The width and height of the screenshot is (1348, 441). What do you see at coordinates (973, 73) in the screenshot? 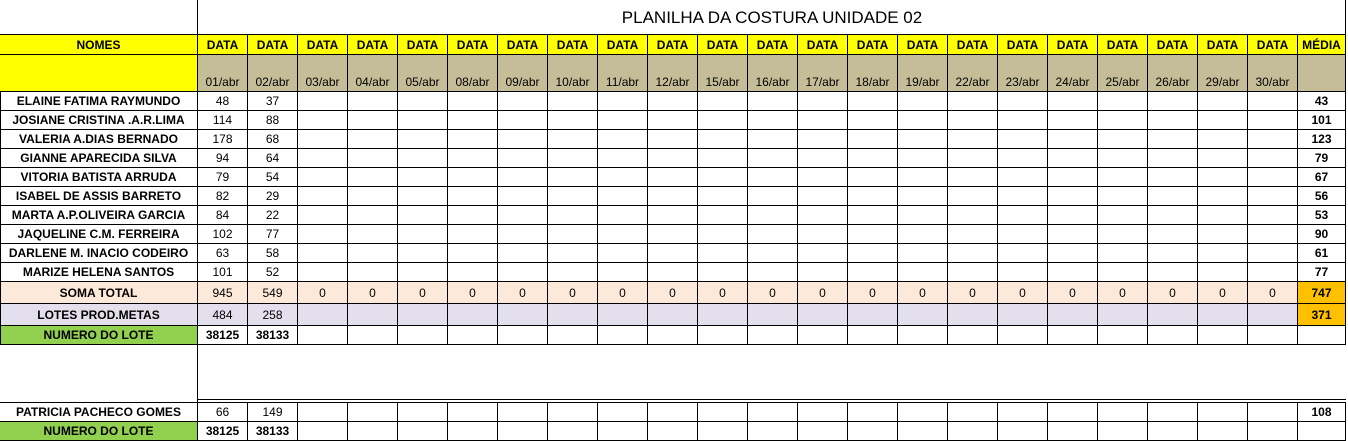
I see `header-date-22-abr: 22/abr` at bounding box center [973, 73].